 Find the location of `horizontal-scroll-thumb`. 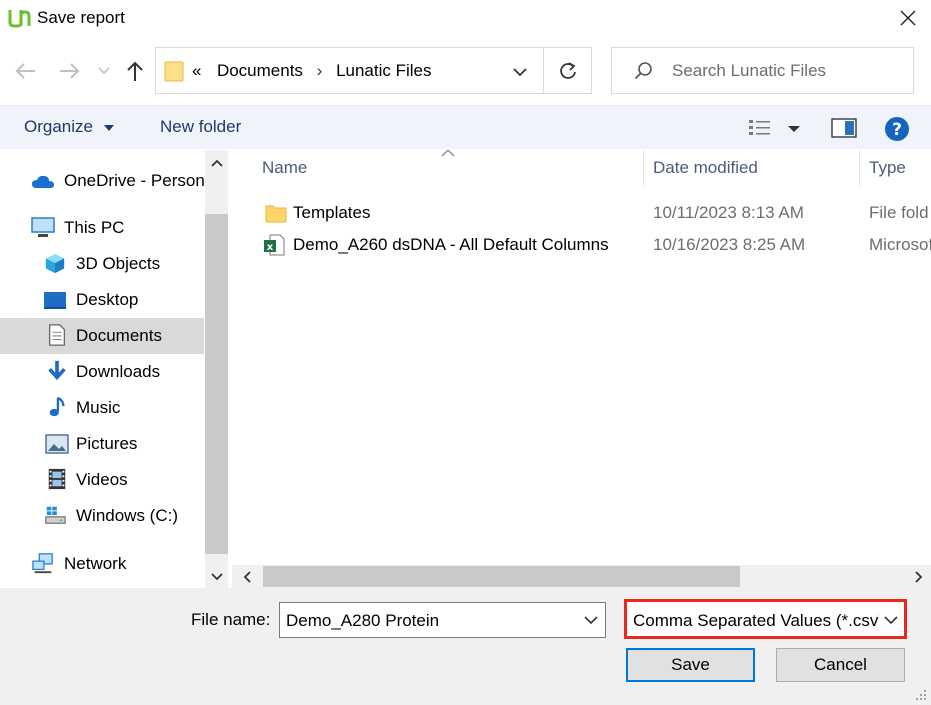

horizontal-scroll-thumb is located at coordinates (501, 576).